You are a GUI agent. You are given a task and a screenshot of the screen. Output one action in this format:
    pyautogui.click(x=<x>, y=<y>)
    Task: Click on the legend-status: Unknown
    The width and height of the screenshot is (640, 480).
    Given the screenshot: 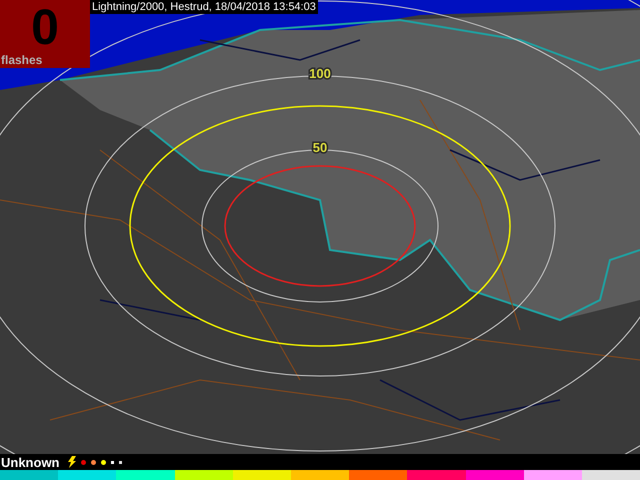 What is the action you would take?
    pyautogui.click(x=30, y=462)
    